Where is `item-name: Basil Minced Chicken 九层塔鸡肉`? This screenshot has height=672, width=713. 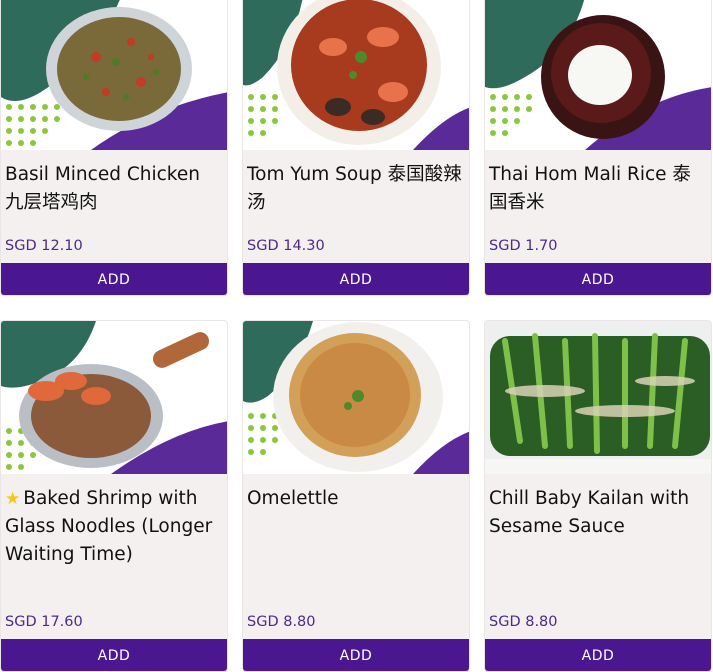 item-name: Basil Minced Chicken 九层塔鸡肉 is located at coordinates (102, 188).